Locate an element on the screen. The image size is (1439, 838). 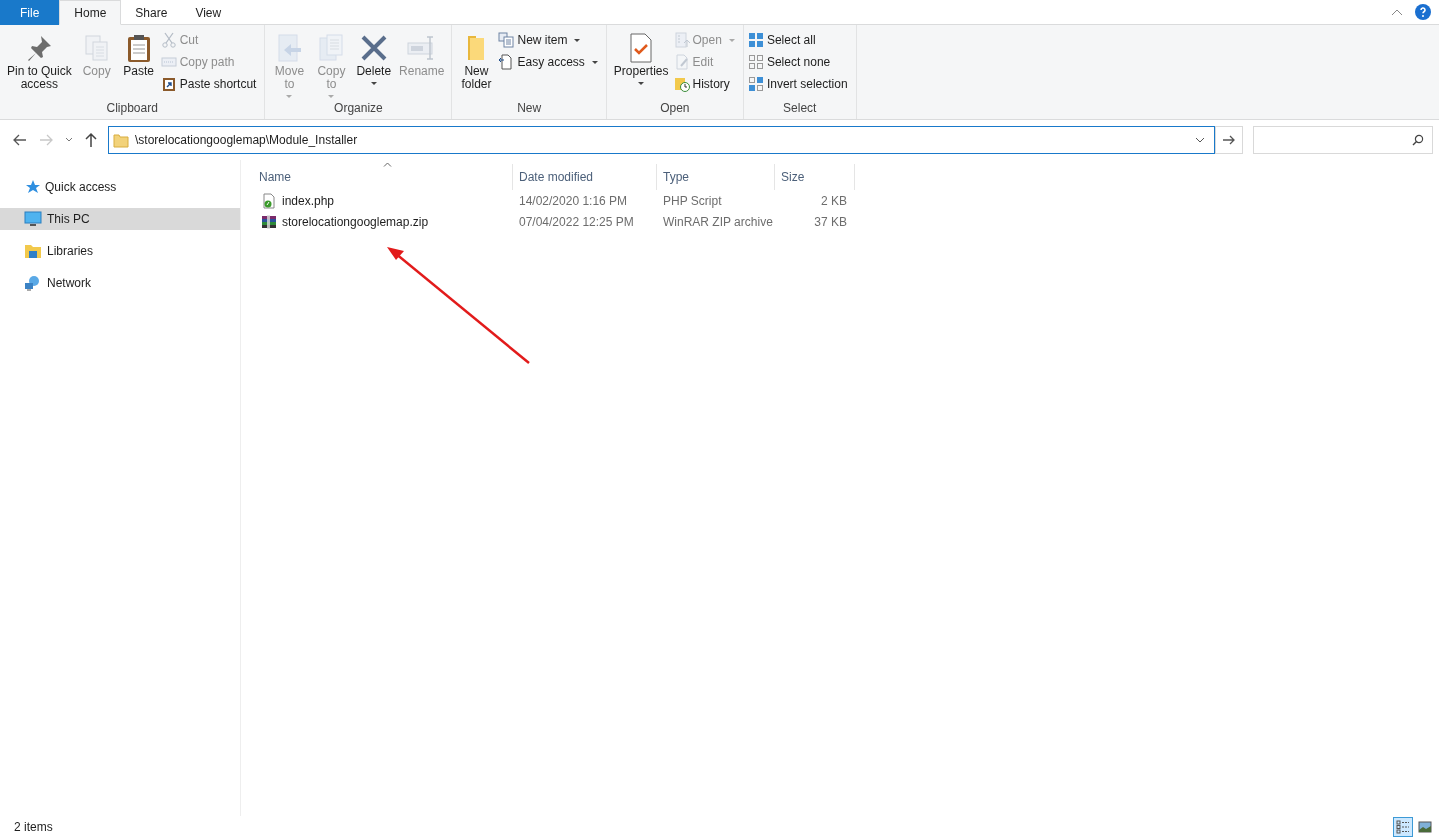
scissors-icon is located at coordinates (168, 40).